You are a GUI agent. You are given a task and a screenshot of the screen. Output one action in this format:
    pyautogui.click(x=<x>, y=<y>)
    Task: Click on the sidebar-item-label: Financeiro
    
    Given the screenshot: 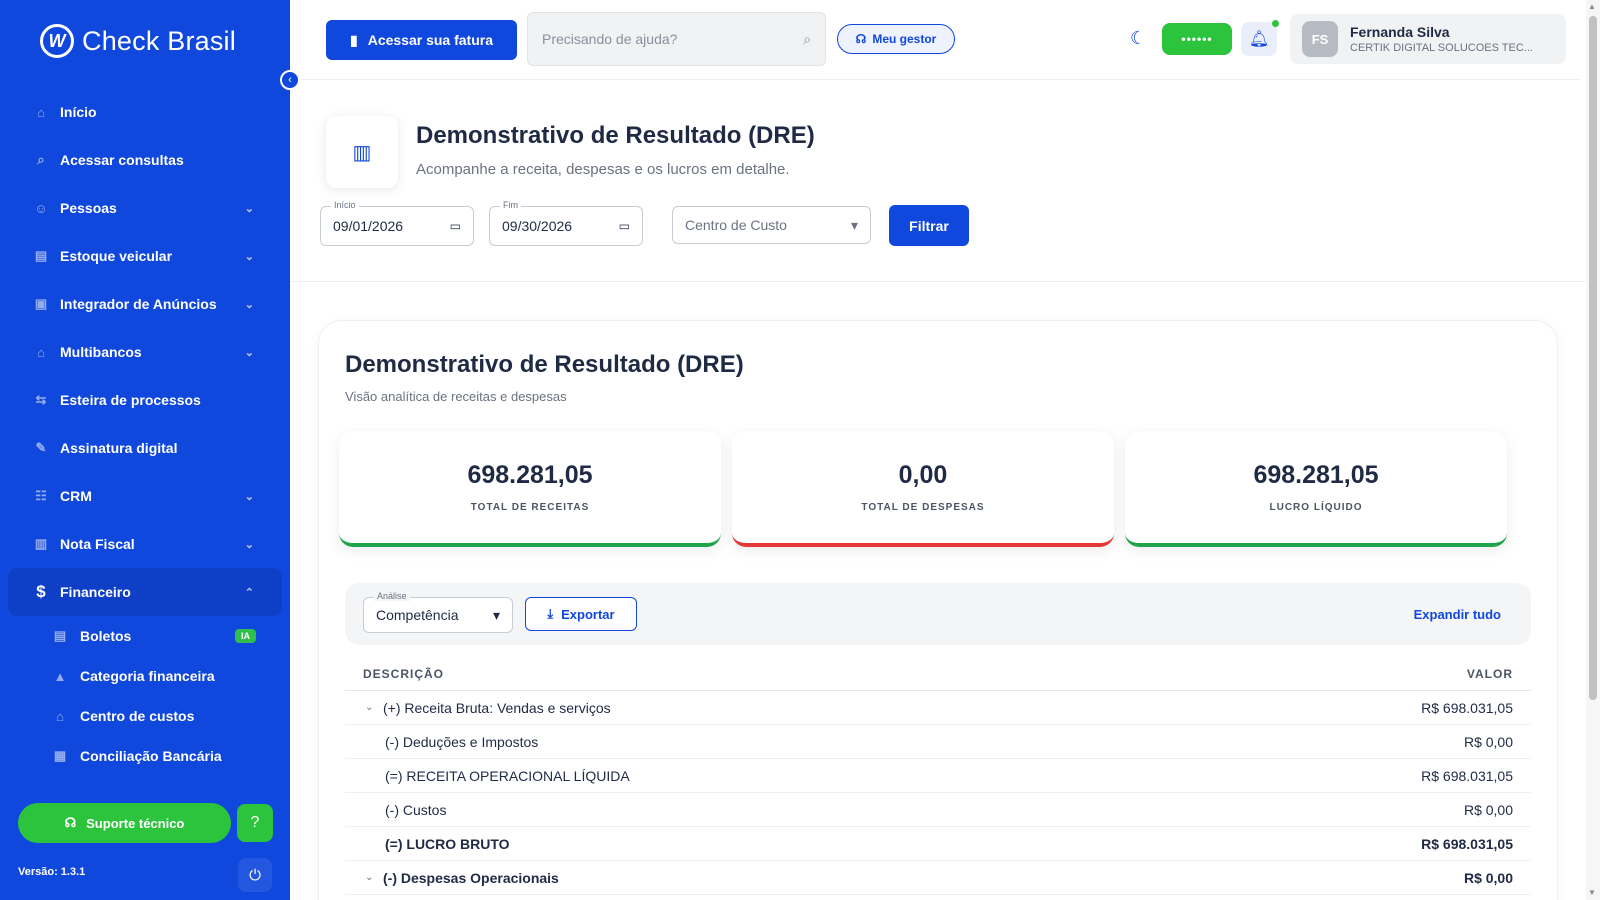 What is the action you would take?
    pyautogui.click(x=95, y=592)
    